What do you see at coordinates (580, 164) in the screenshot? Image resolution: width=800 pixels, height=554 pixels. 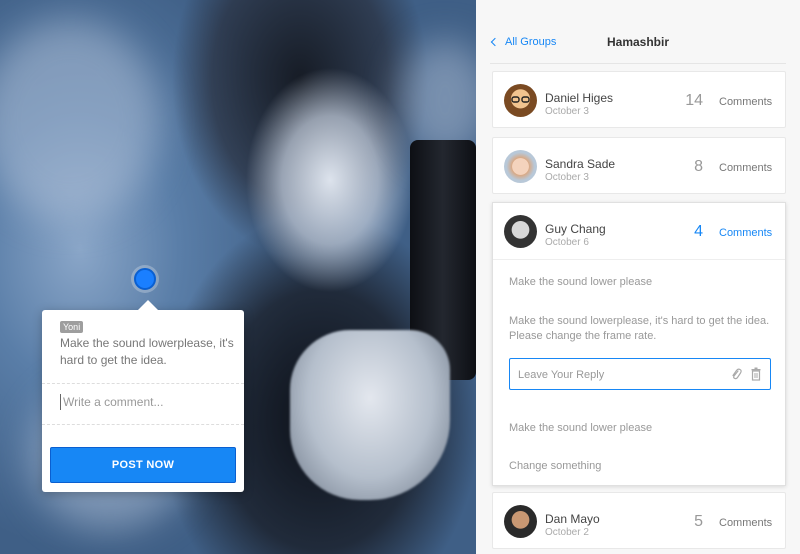 I see `thread-author-name: Sandra Sade` at bounding box center [580, 164].